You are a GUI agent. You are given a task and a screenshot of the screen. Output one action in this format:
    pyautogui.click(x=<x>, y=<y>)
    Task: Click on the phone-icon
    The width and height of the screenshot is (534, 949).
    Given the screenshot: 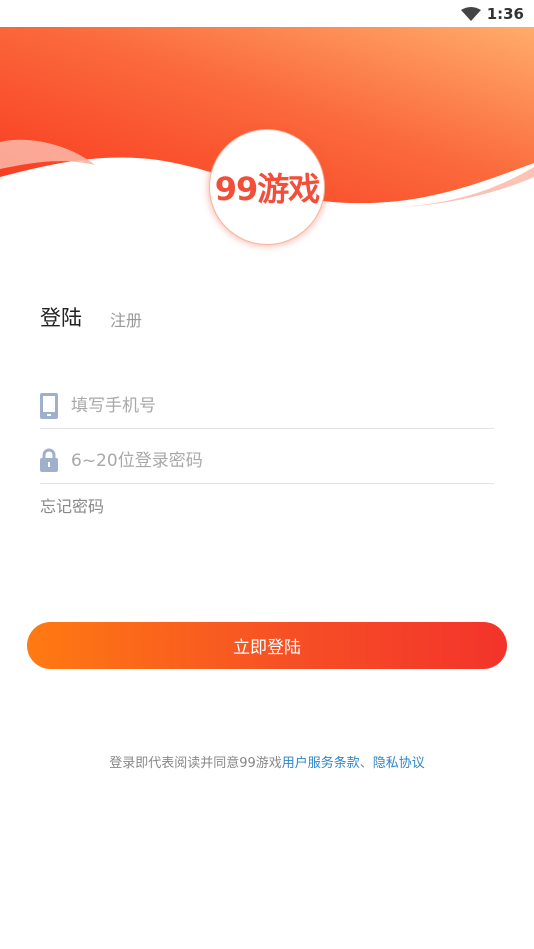 What is the action you would take?
    pyautogui.click(x=49, y=406)
    